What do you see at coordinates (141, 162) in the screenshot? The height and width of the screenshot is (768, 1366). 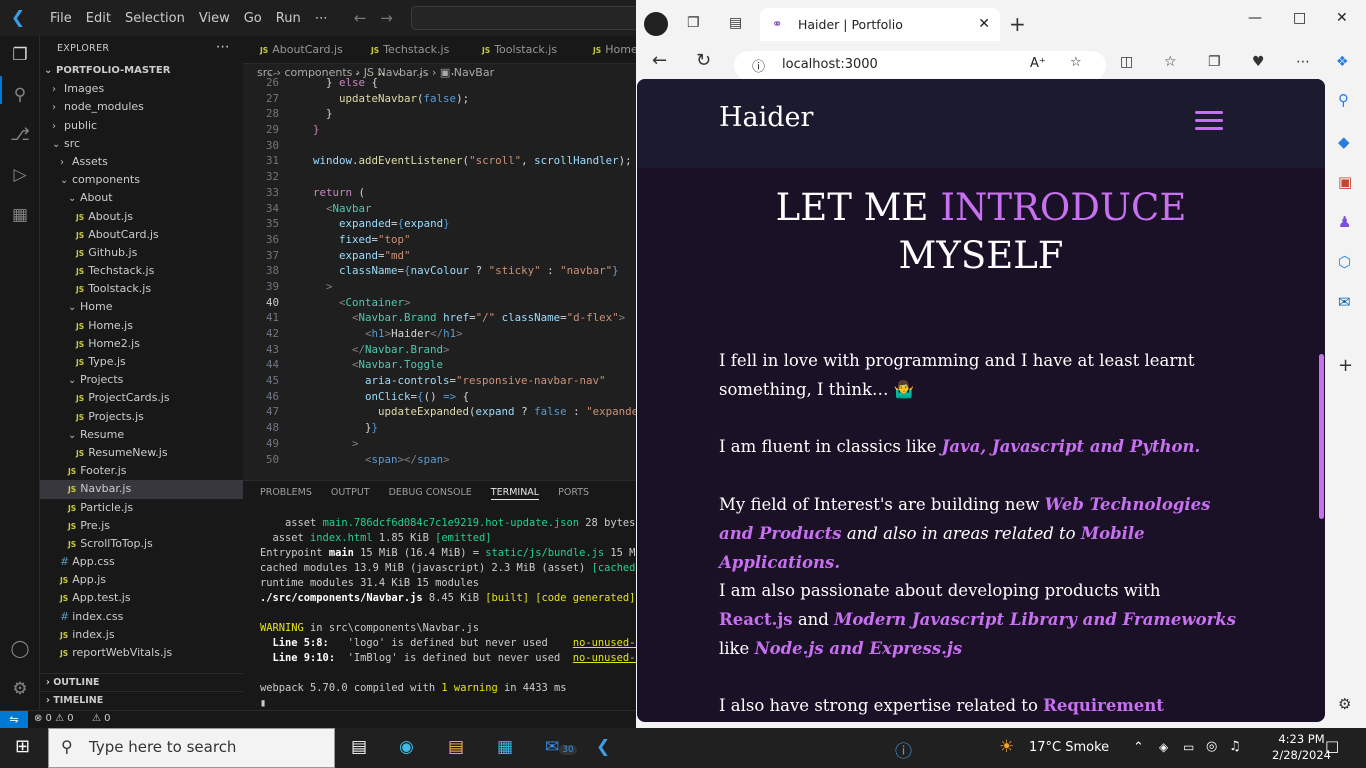 I see `folder-item: › Assets` at bounding box center [141, 162].